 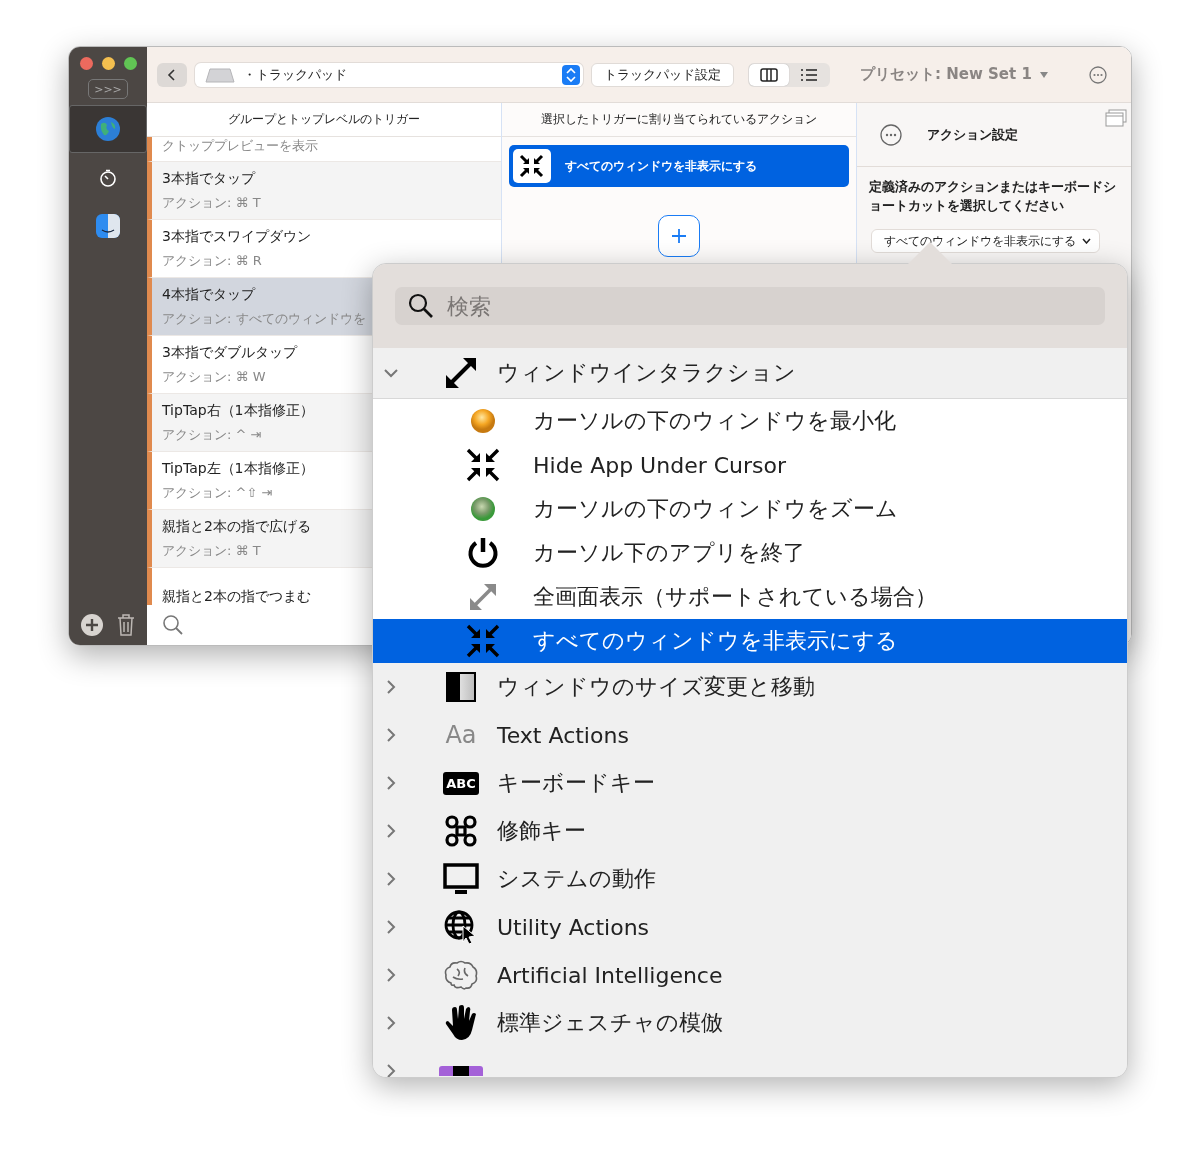 I want to click on trackpad-icon, so click(x=220, y=74).